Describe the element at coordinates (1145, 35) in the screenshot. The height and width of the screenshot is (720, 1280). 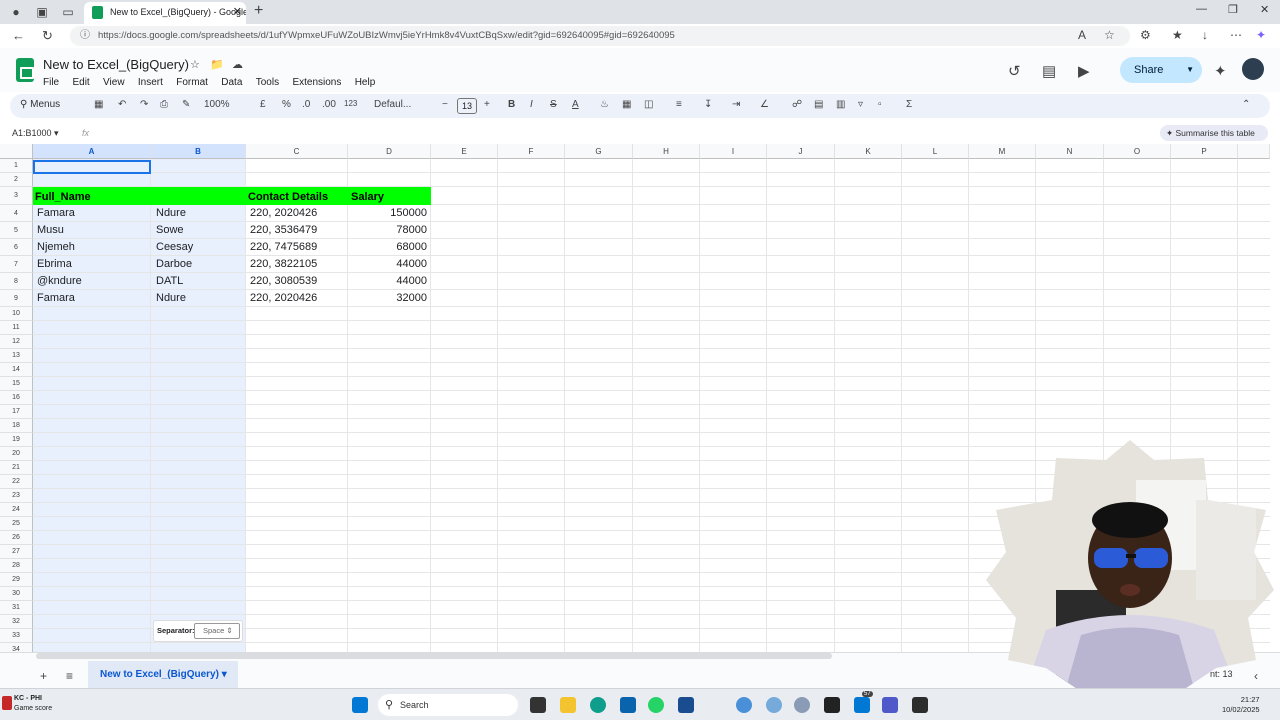
I see `extensions-icon: ⚙` at that location.